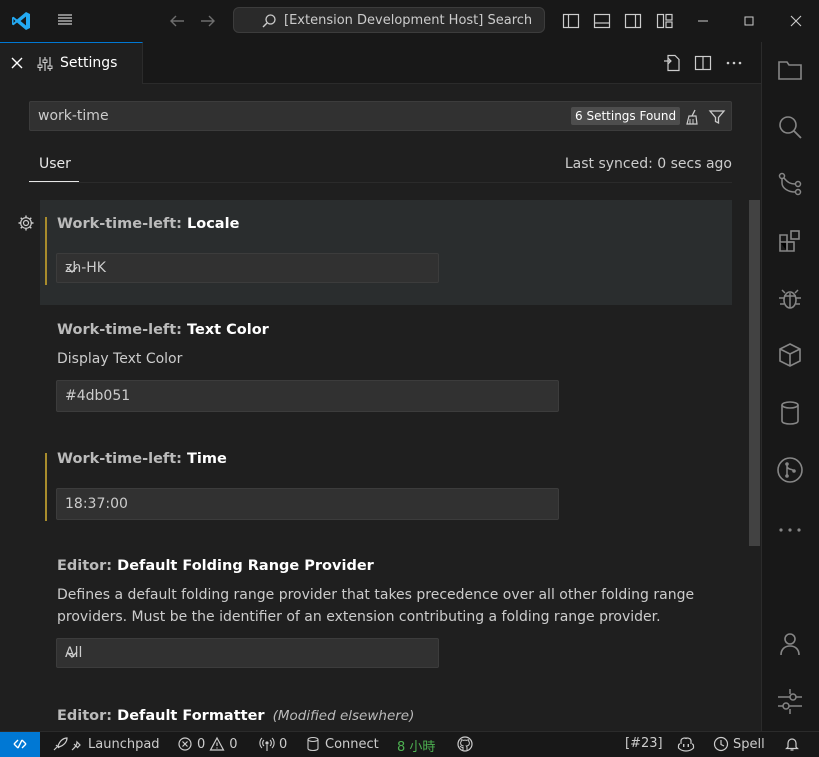 This screenshot has height=757, width=819. I want to click on customize-layout-icon, so click(665, 21).